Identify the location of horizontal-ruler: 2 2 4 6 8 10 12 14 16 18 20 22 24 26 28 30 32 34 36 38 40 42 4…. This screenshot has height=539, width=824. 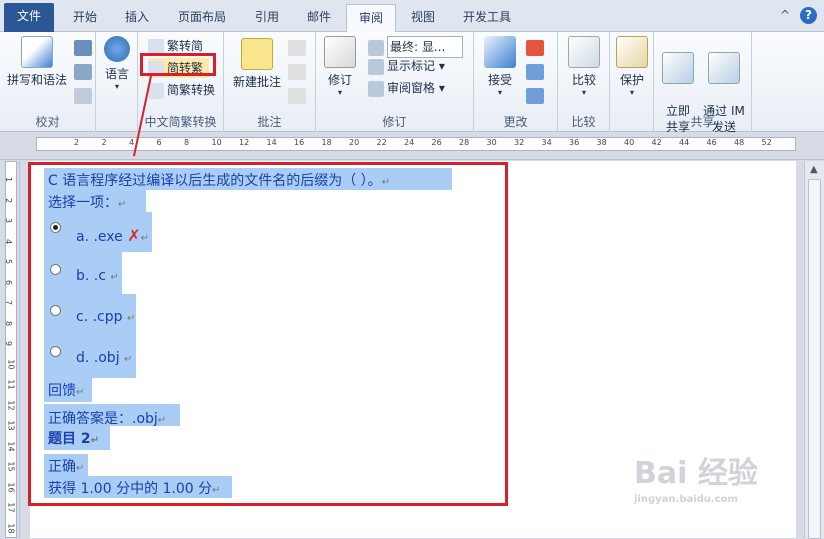
(412, 146).